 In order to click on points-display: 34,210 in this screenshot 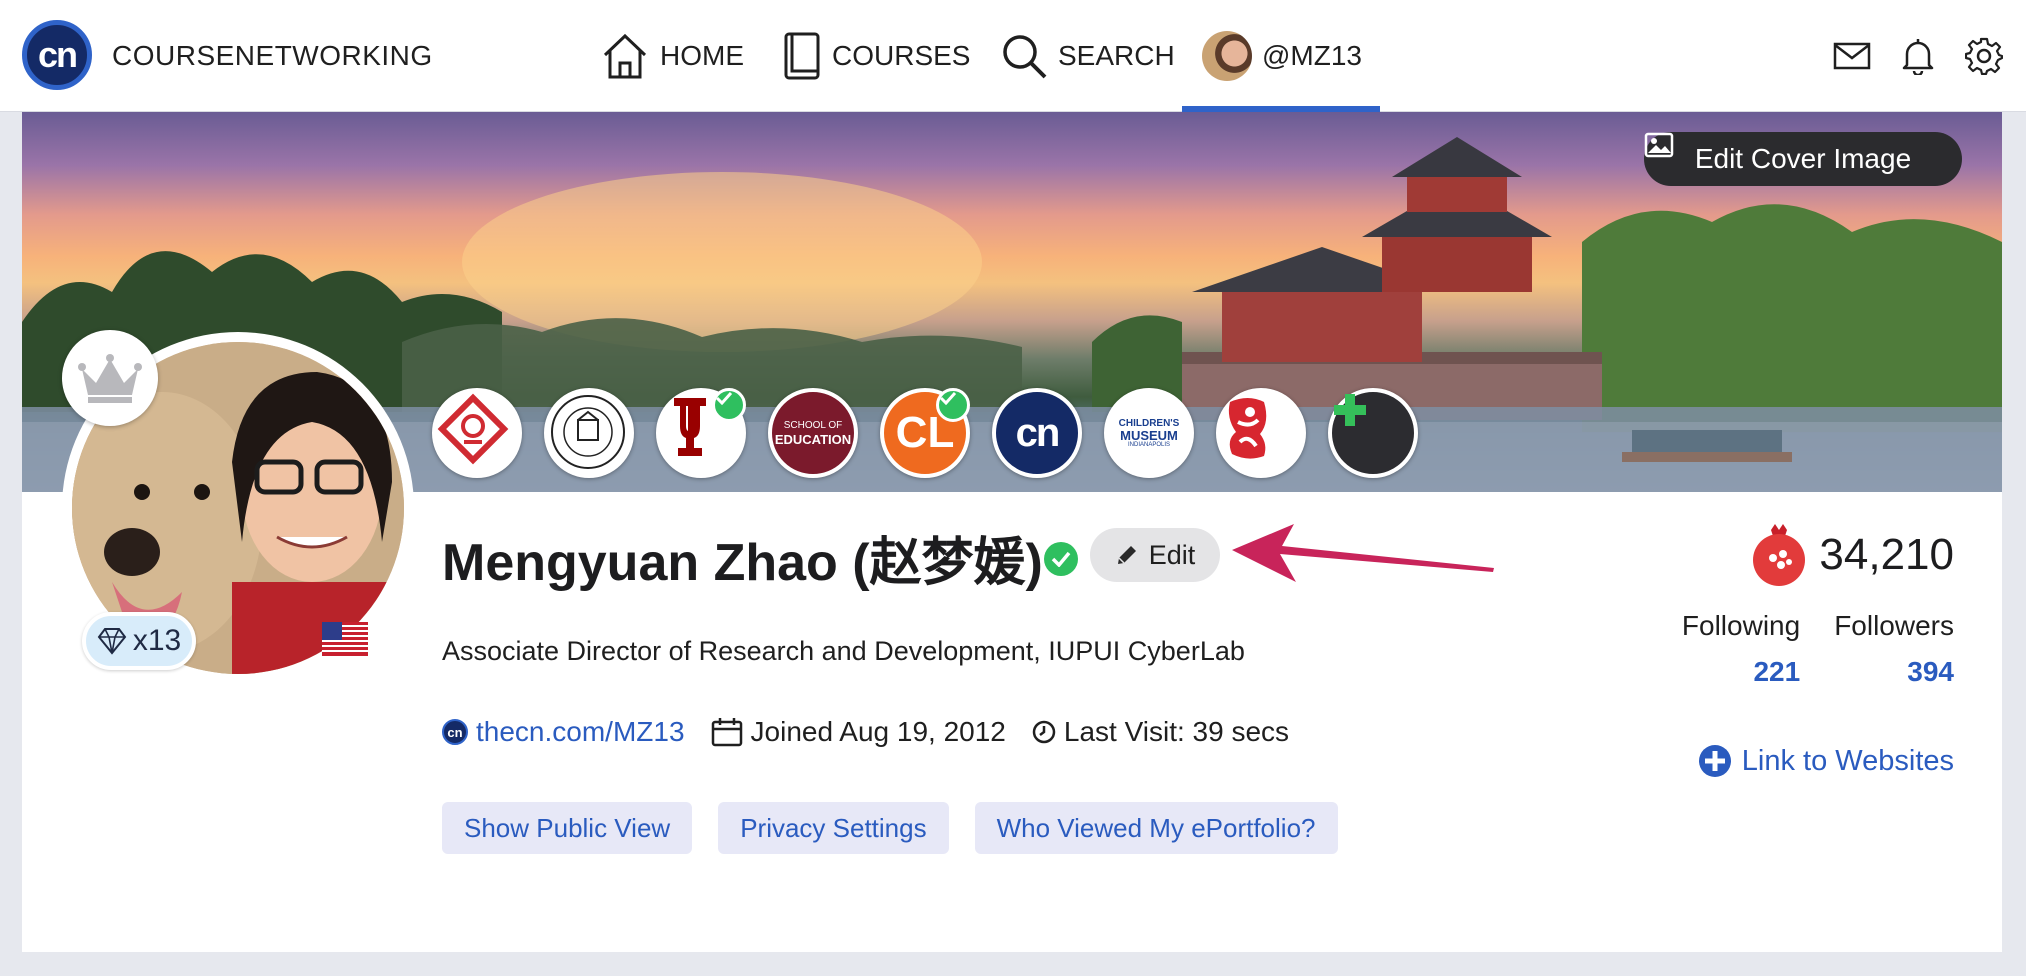, I will do `click(1852, 555)`.